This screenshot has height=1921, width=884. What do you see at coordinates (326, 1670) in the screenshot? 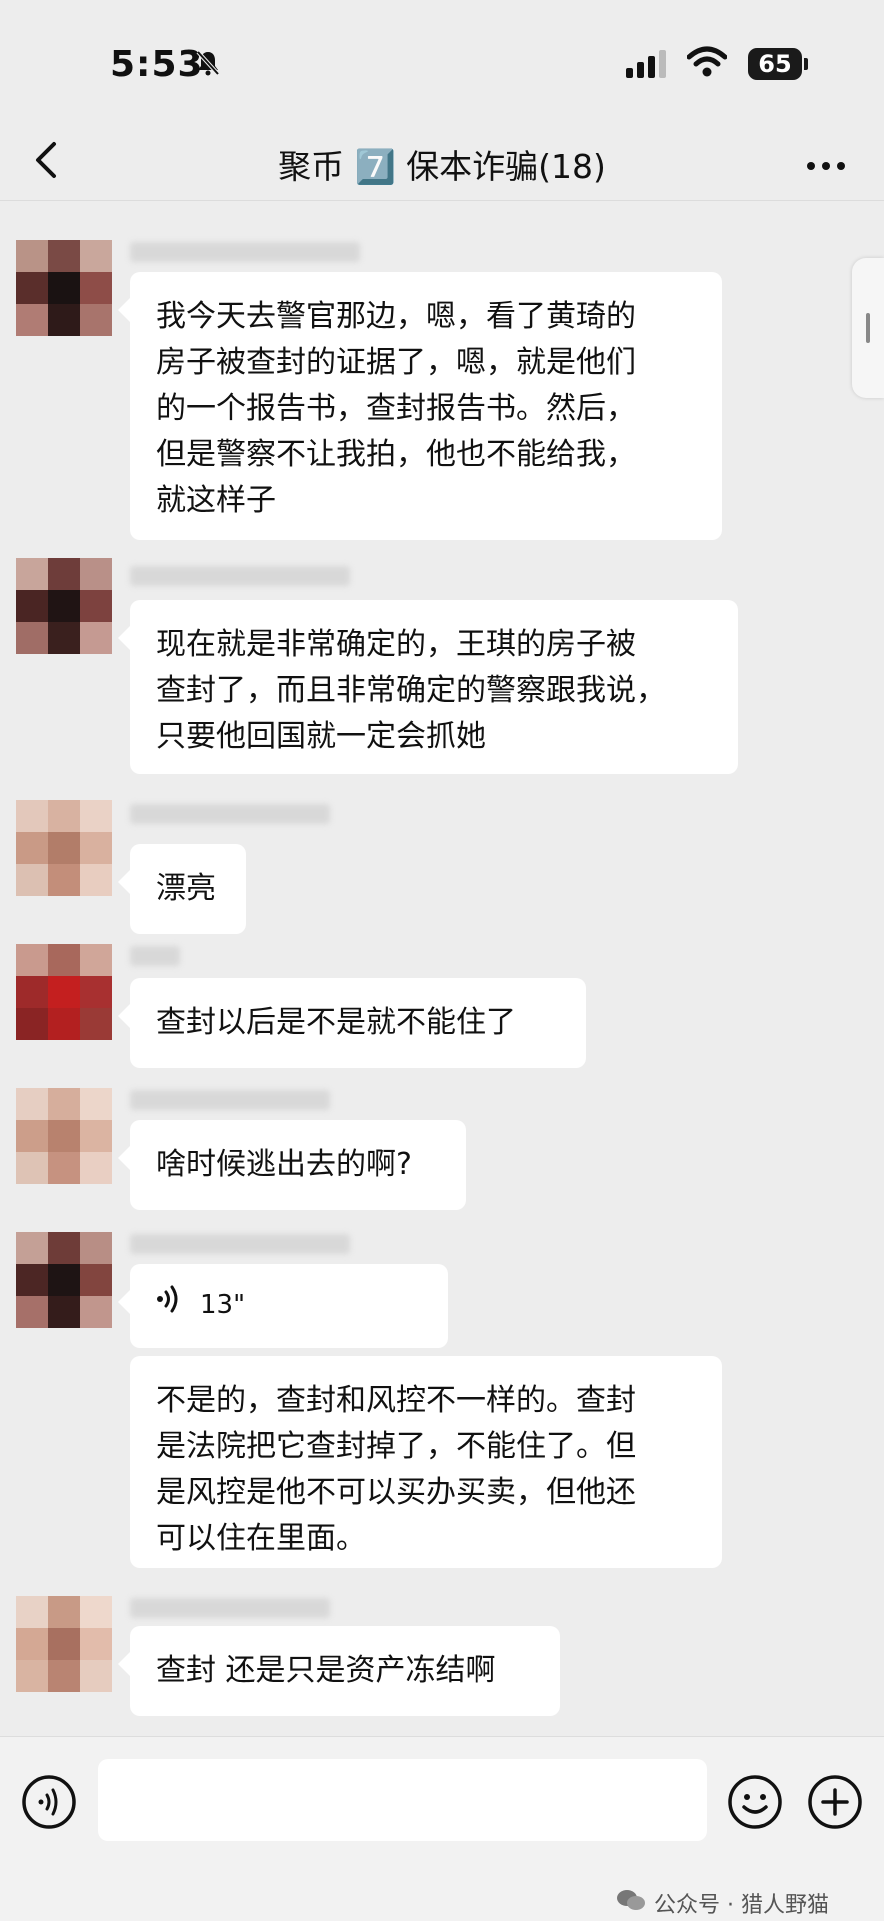
I see `message-text: 查封 还是只是资产冻结啊` at bounding box center [326, 1670].